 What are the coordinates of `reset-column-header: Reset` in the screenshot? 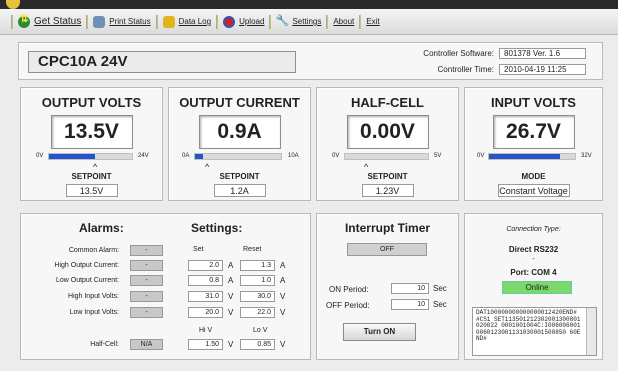 It's located at (252, 249).